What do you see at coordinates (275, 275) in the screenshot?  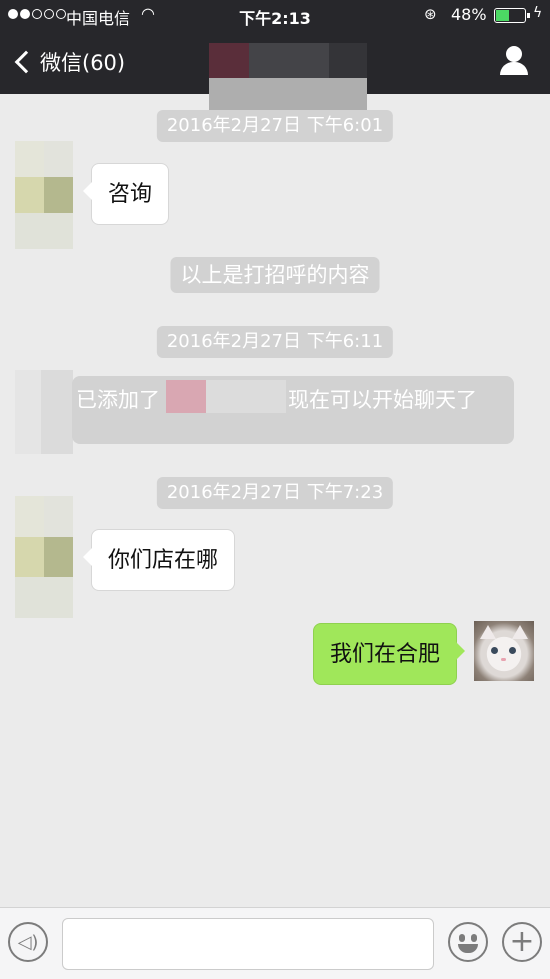 I see `system-message: 以上是打招呼的内容` at bounding box center [275, 275].